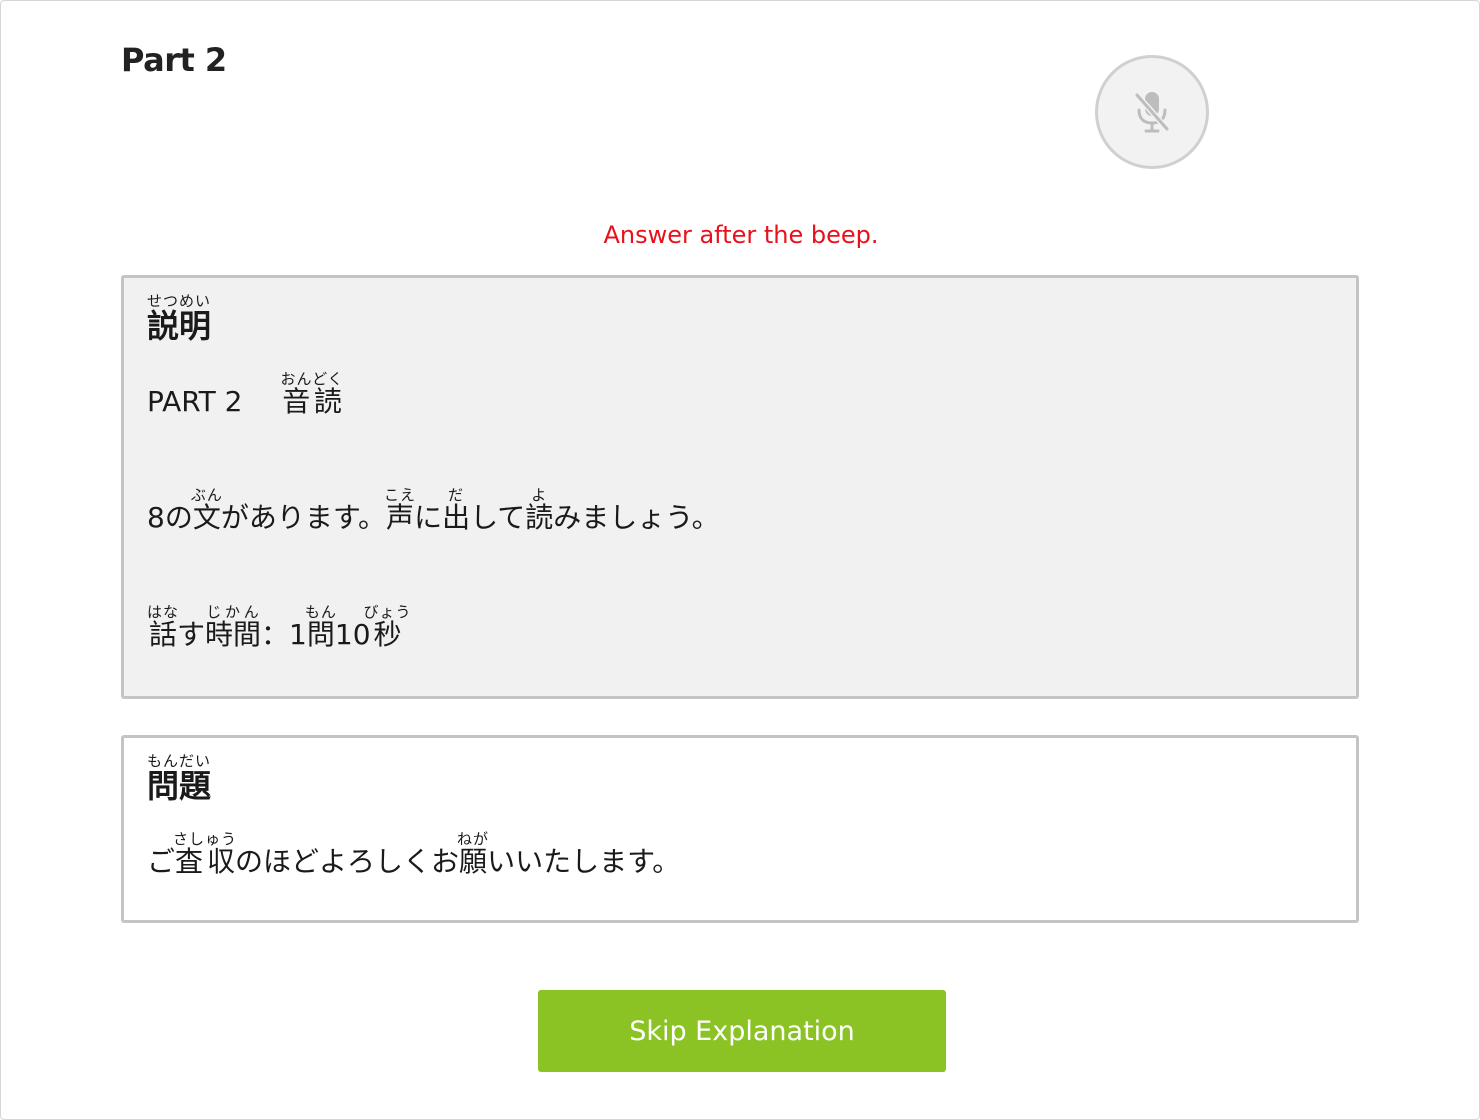  What do you see at coordinates (206, 517) in the screenshot?
I see `sentence-kanji-1: 文` at bounding box center [206, 517].